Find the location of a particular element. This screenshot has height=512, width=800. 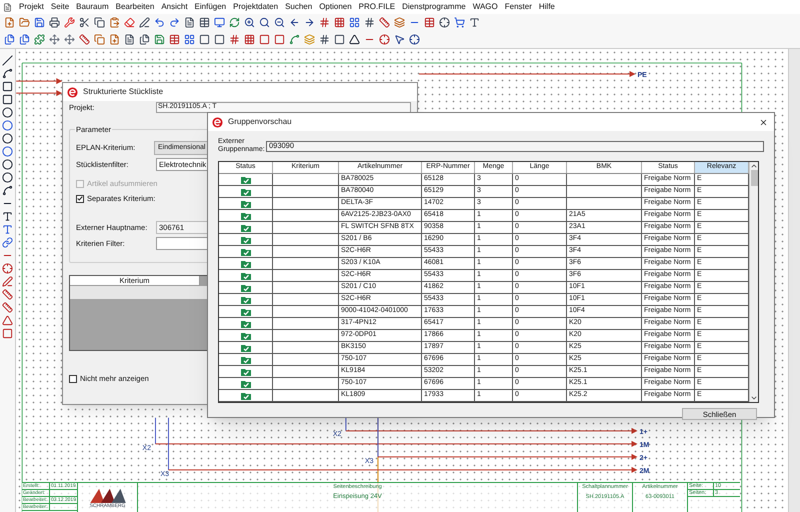

cut-icon is located at coordinates (84, 22).